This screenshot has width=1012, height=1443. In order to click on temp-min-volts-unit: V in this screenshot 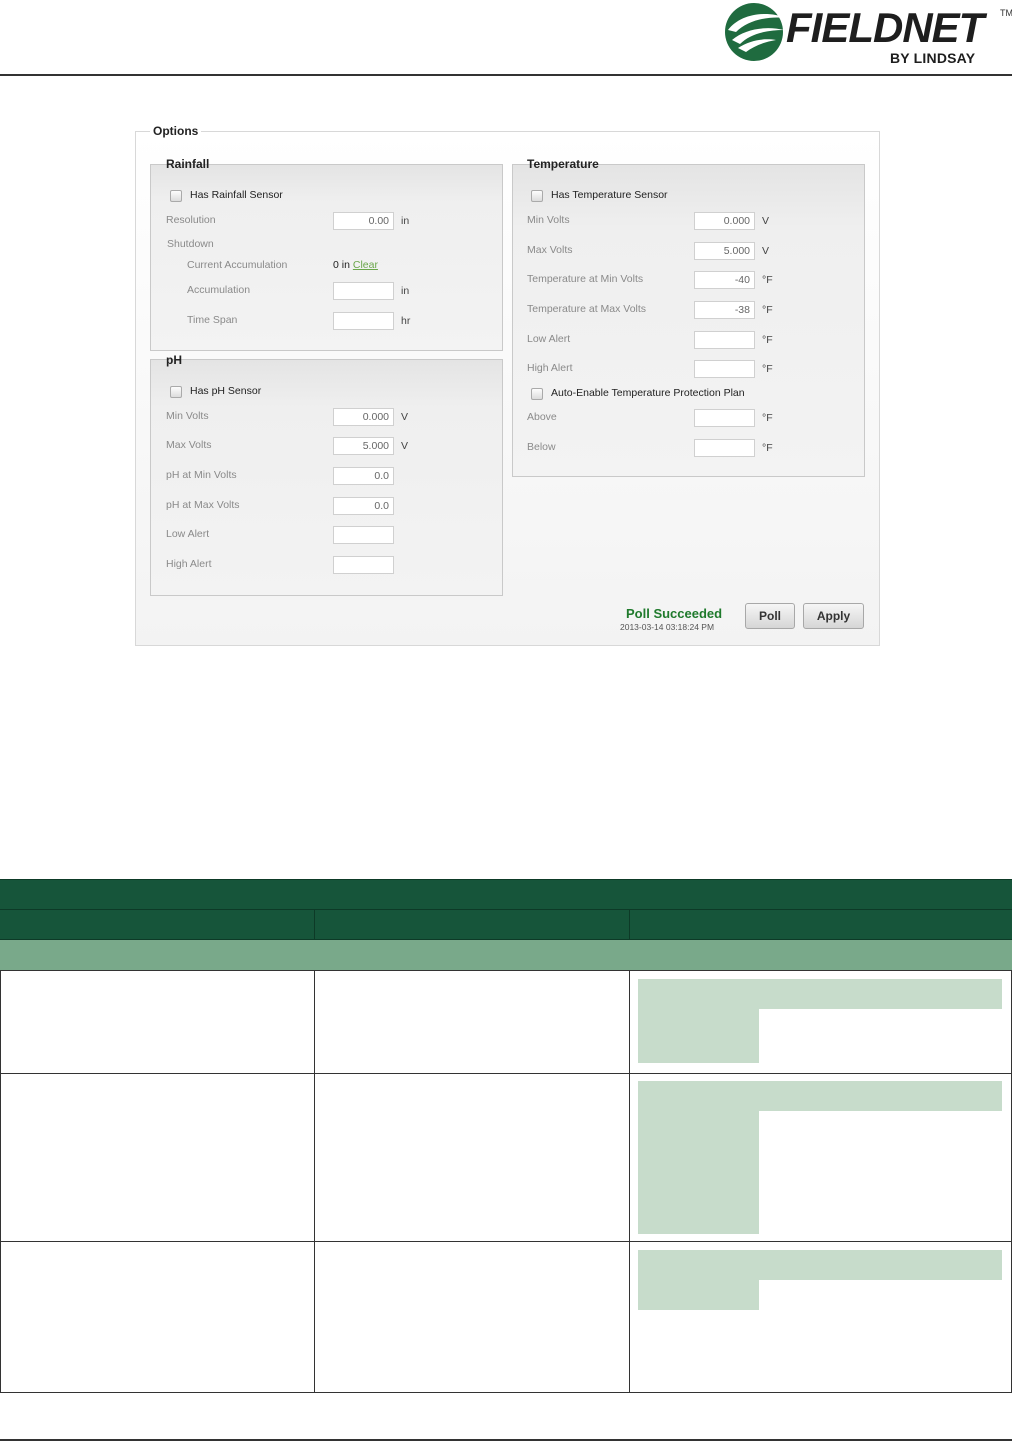, I will do `click(766, 221)`.